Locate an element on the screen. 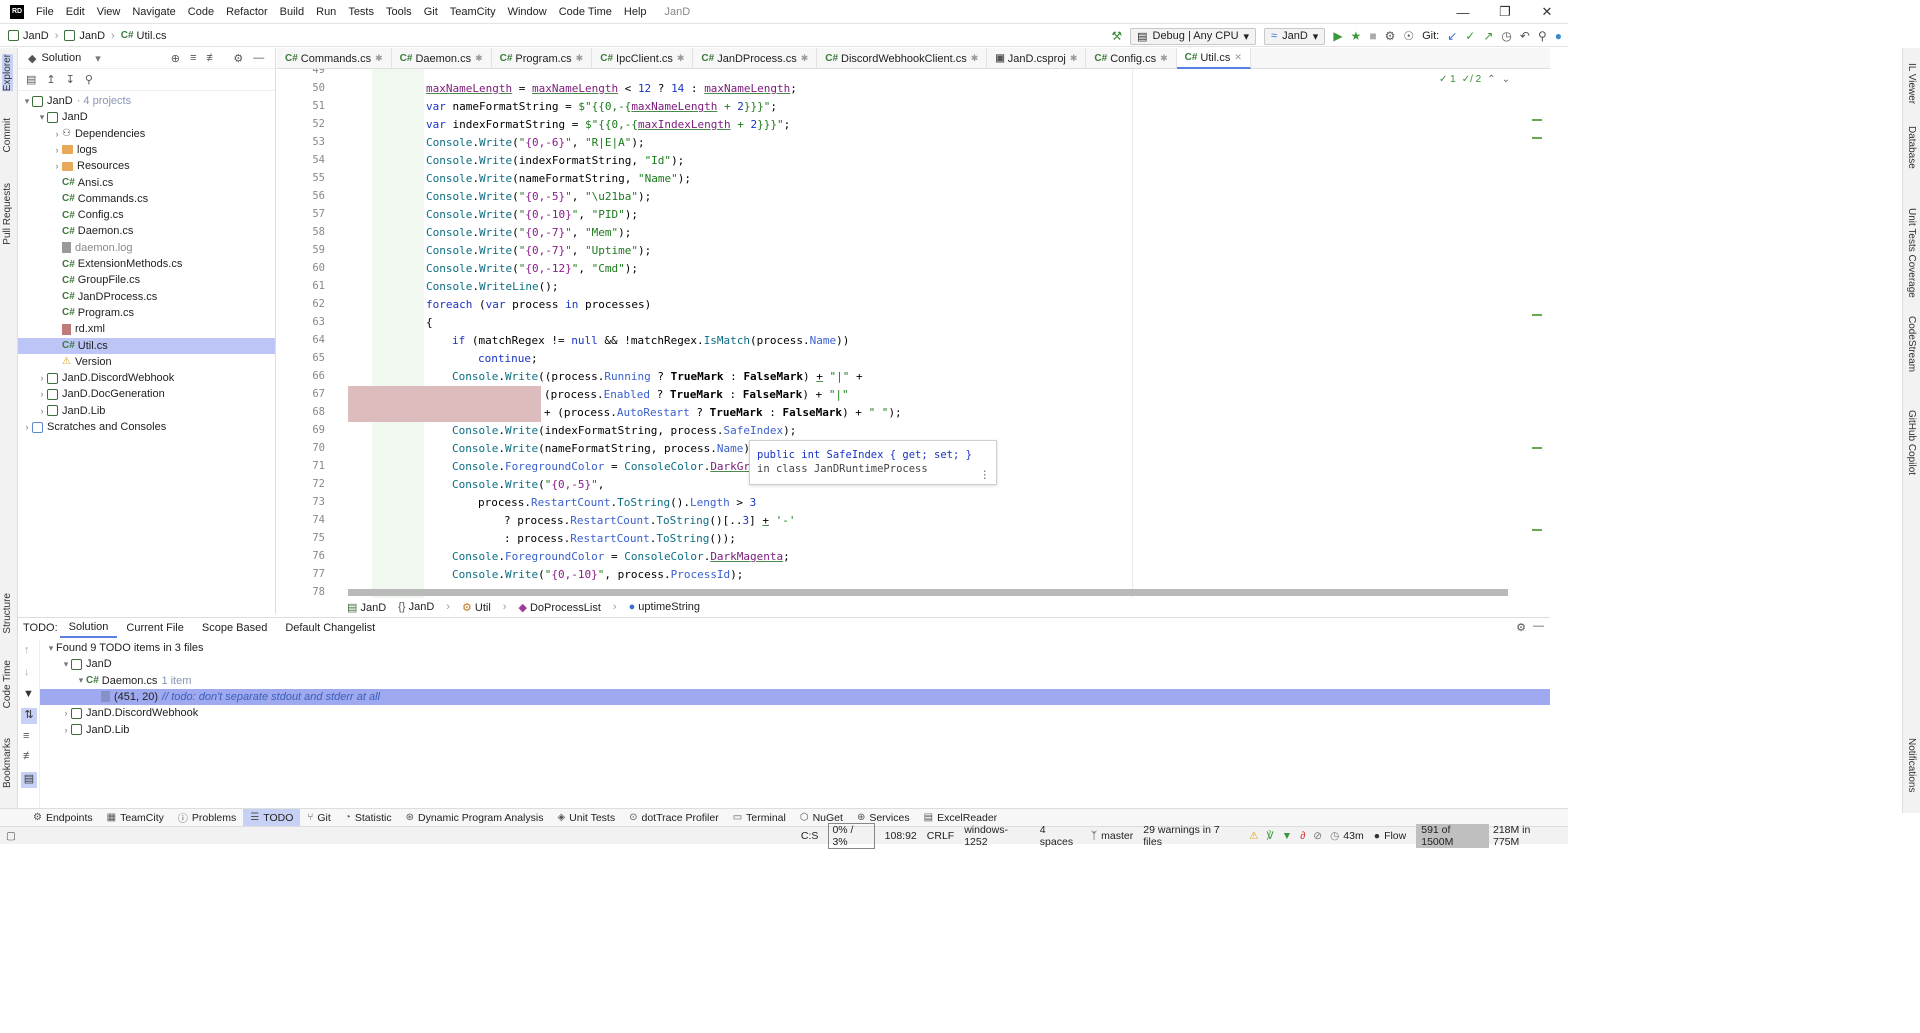 This screenshot has height=1033, width=1920. editor-tab: C# Config.cs ✱ is located at coordinates (1131, 58).